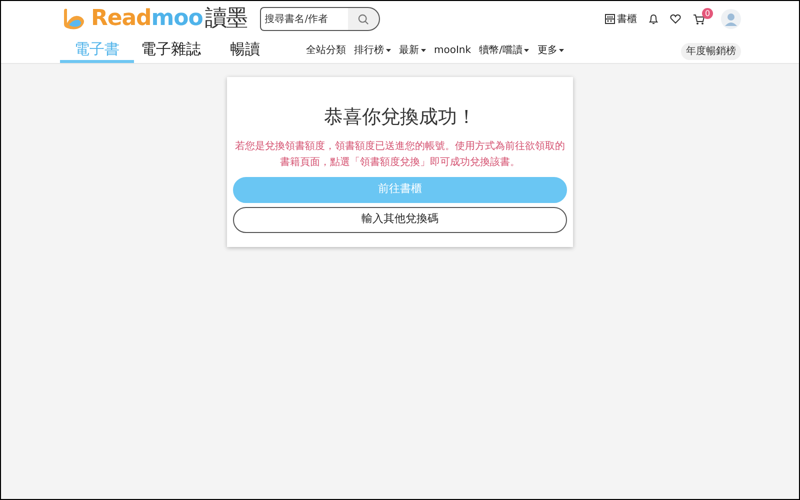 The height and width of the screenshot is (500, 800). What do you see at coordinates (711, 51) in the screenshot?
I see `annual-bestseller-button: 年度暢銷榜` at bounding box center [711, 51].